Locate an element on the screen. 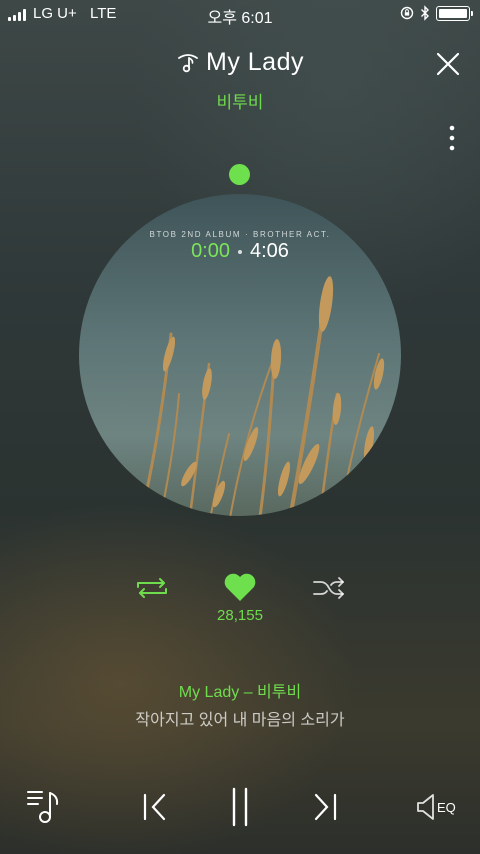  pause-icon is located at coordinates (240, 807).